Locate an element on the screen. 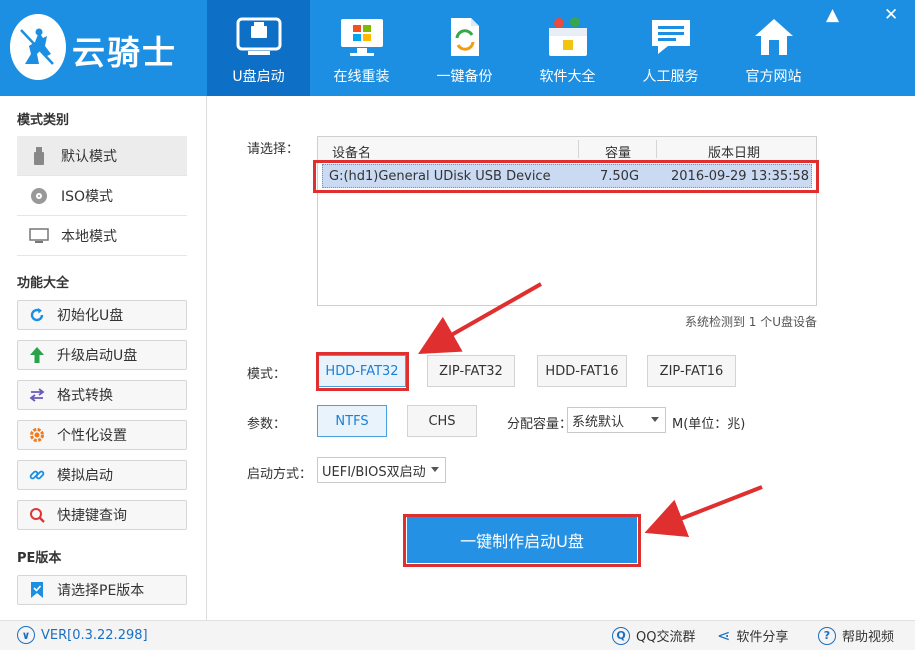 The height and width of the screenshot is (650, 915). sidebar-item-label: ISO模式 is located at coordinates (87, 196).